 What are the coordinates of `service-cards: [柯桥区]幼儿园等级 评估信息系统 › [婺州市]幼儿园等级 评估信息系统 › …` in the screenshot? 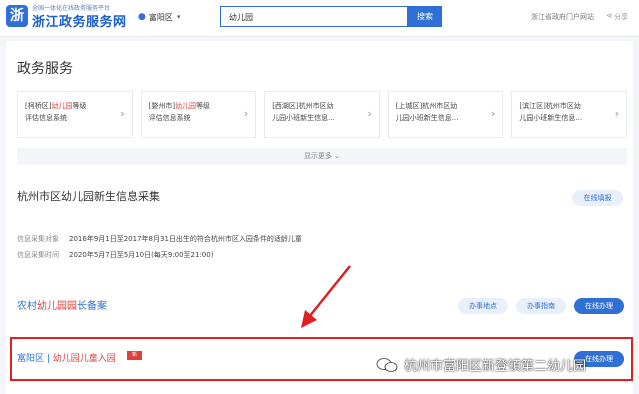 It's located at (322, 114).